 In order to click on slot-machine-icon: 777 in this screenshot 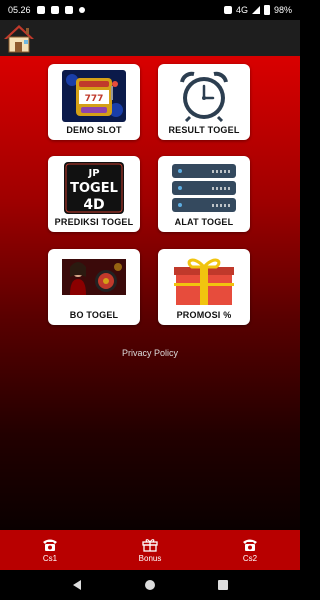, I will do `click(94, 96)`.